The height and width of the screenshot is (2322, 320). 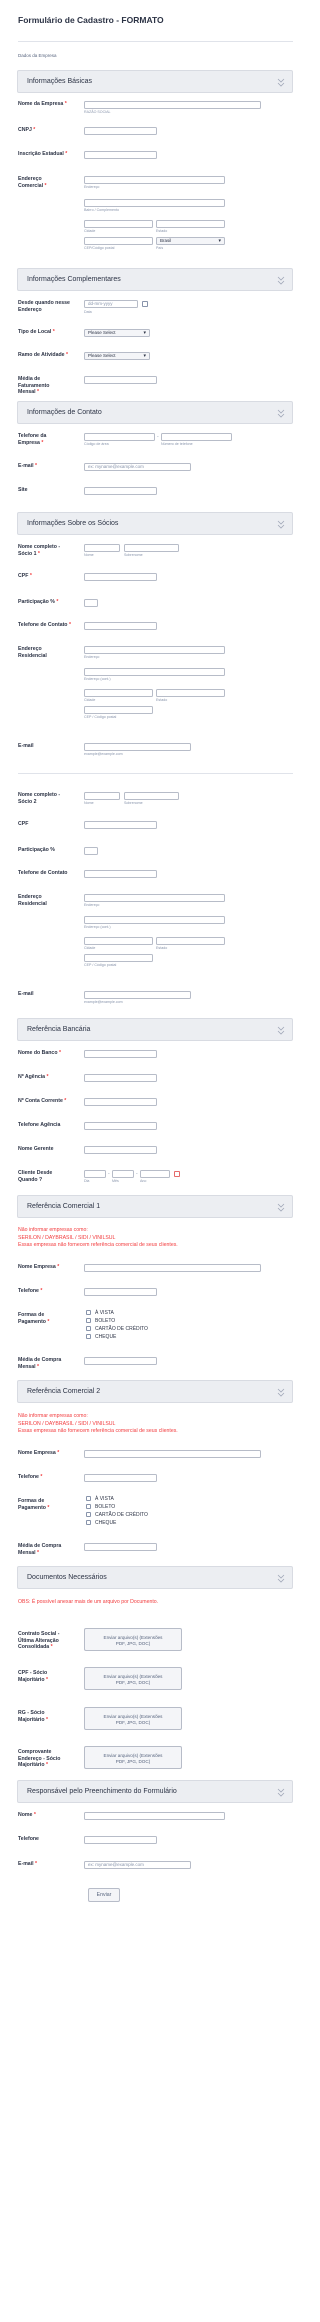 I want to click on ref1-avg-input, so click(x=120, y=1361).